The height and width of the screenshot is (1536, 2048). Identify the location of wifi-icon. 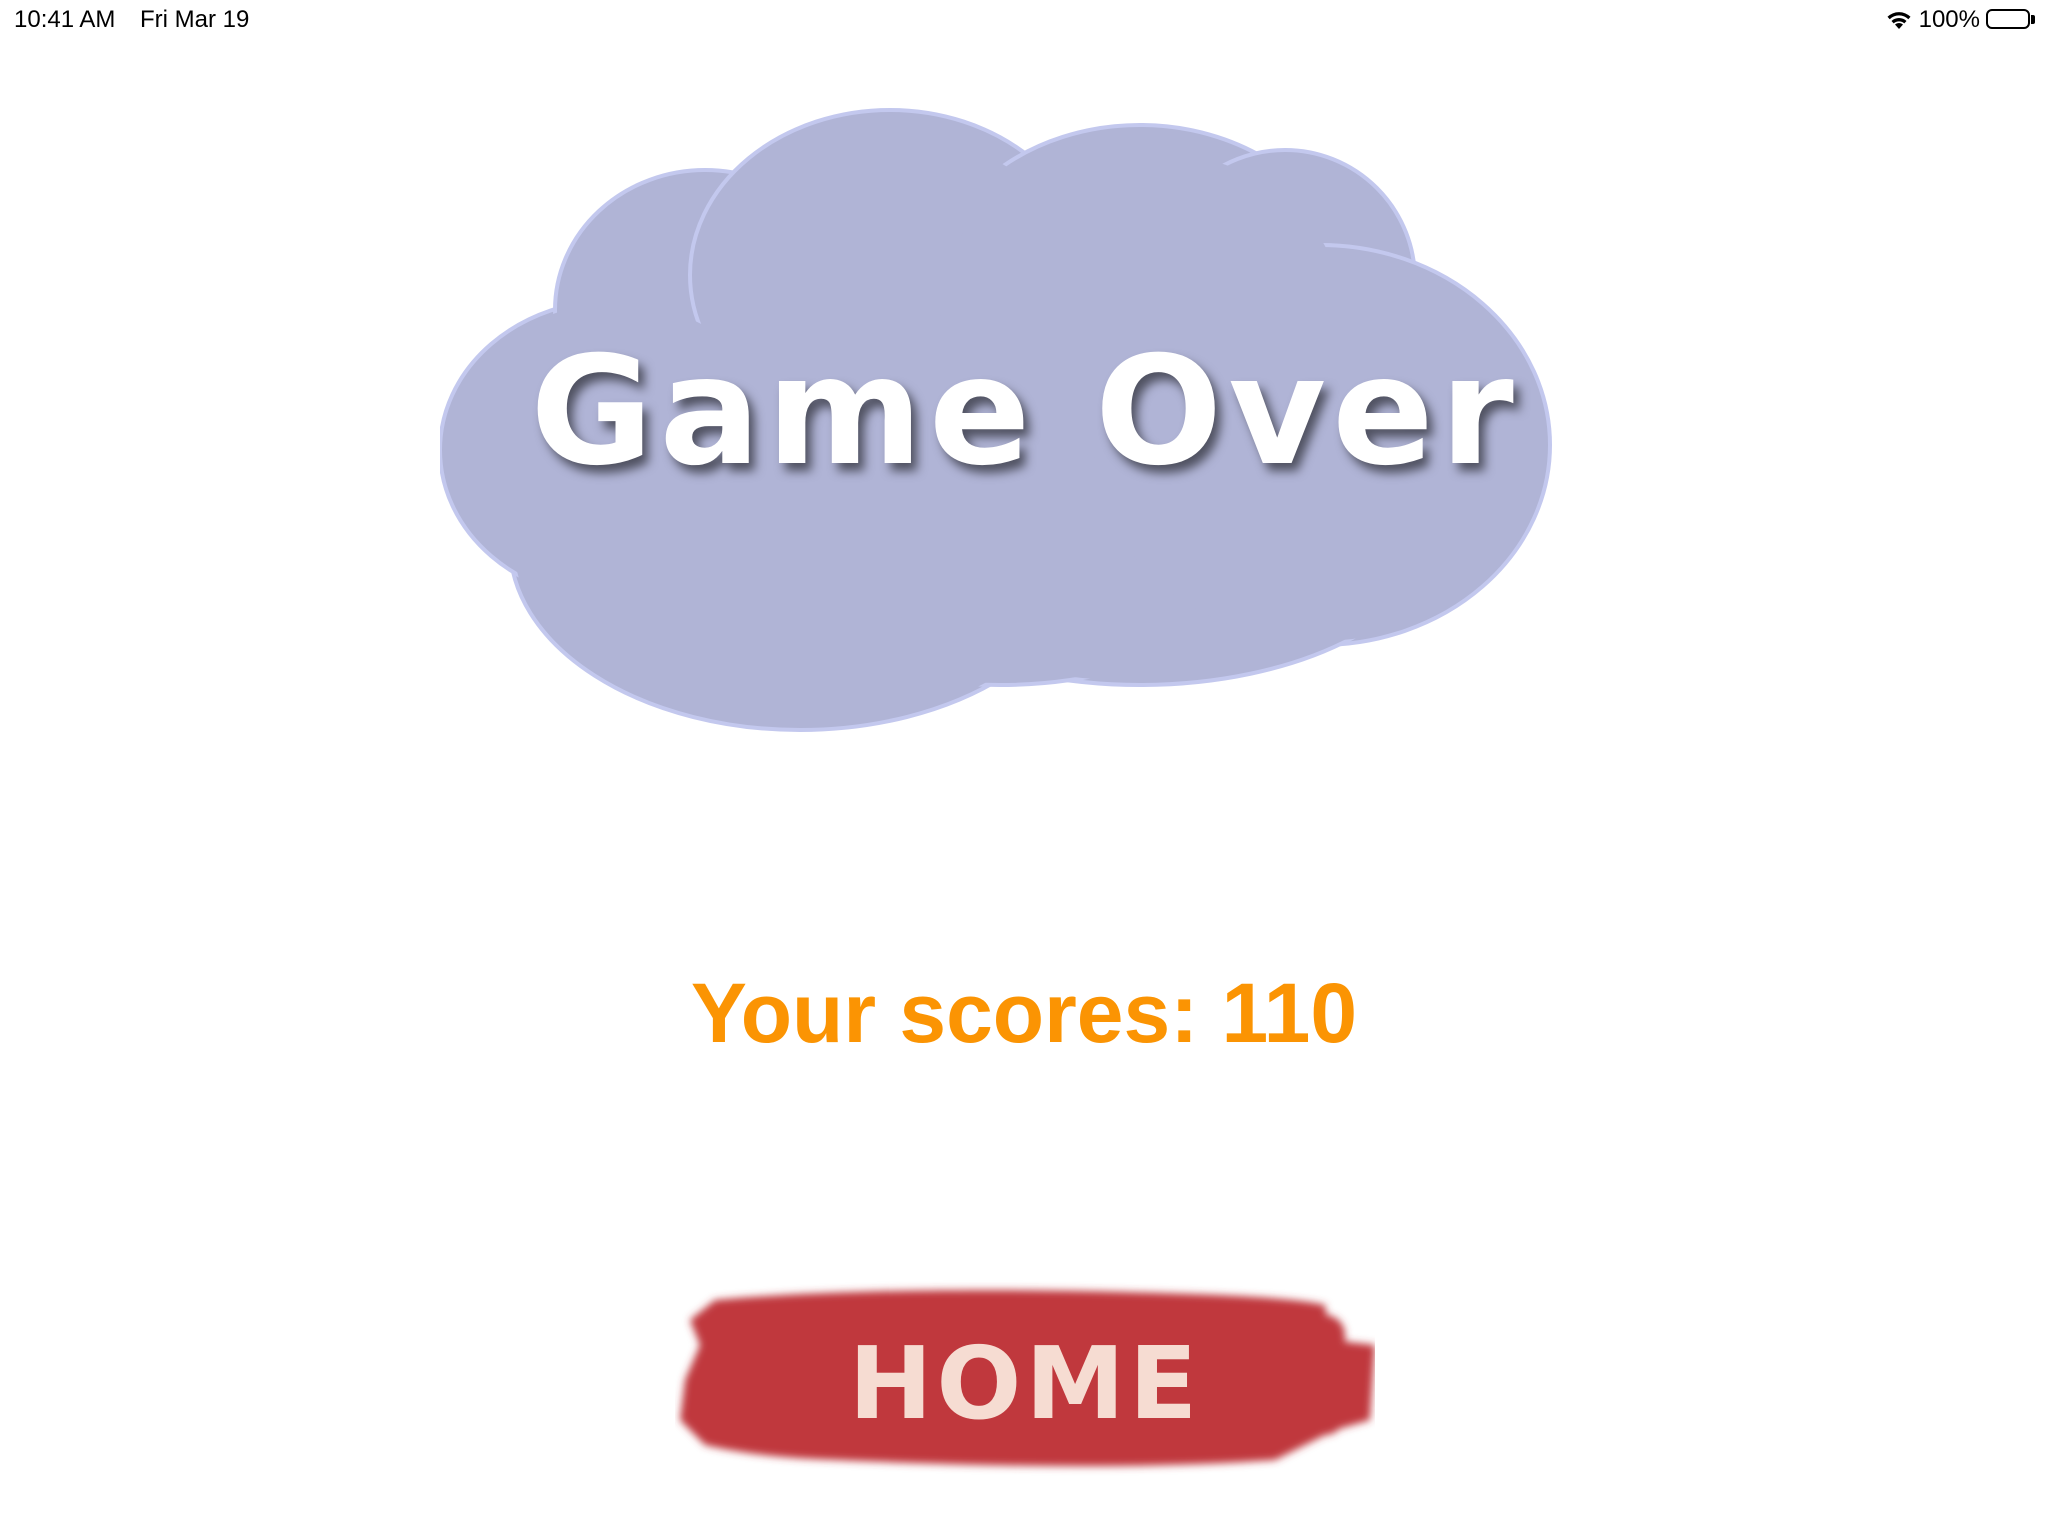
(1899, 20).